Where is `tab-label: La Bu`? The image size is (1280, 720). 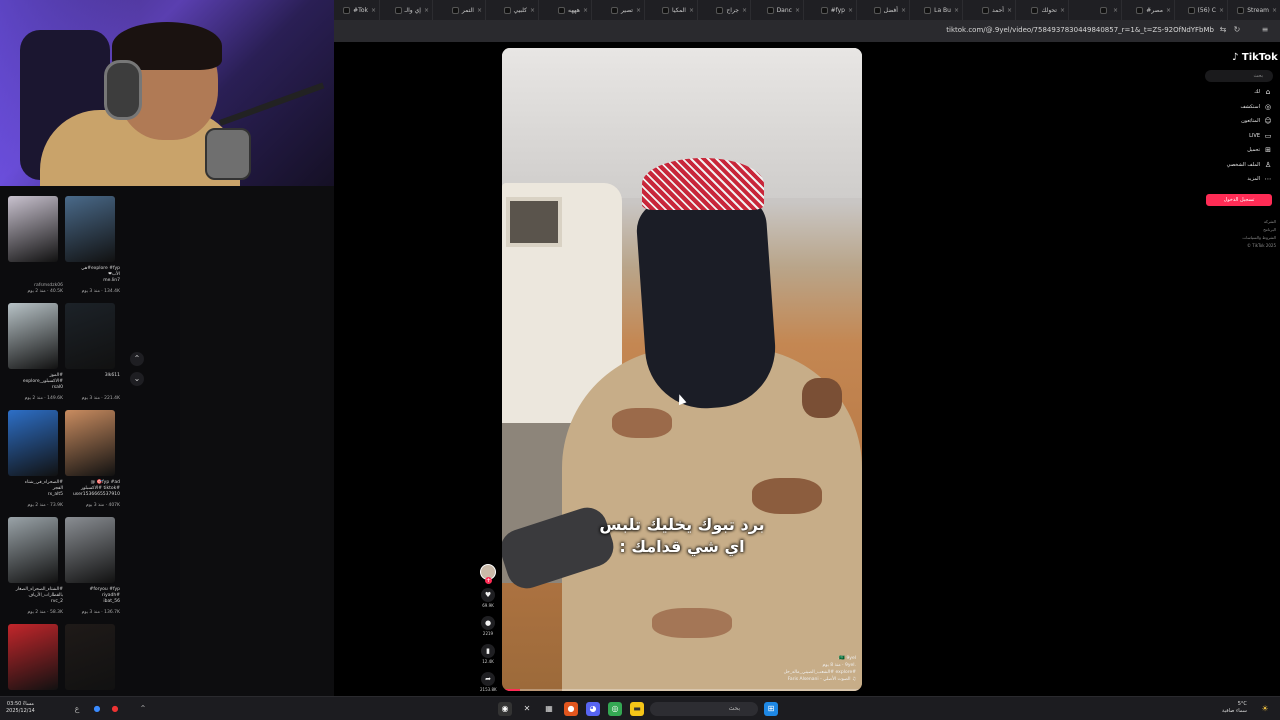
tab-label: La Bu is located at coordinates (942, 10).